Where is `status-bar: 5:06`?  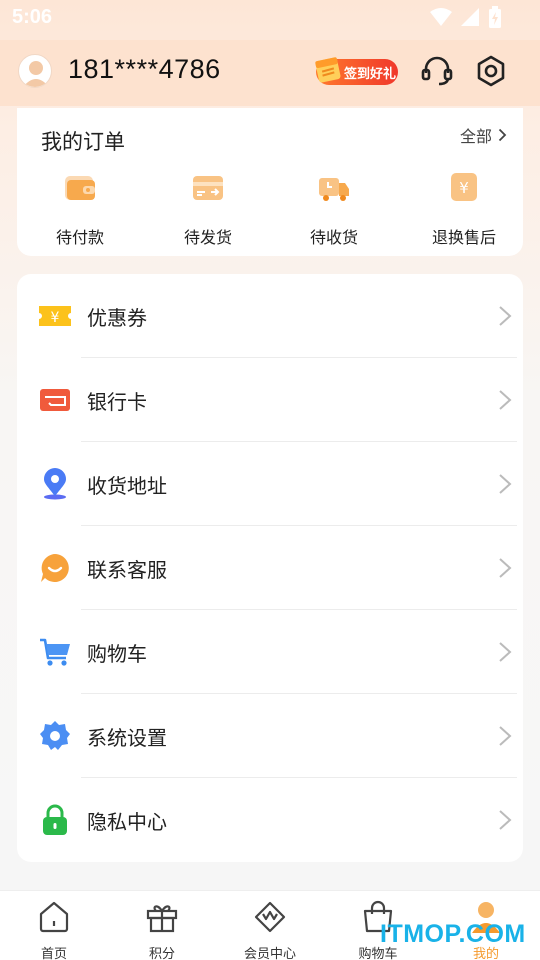
status-bar: 5:06 is located at coordinates (270, 19).